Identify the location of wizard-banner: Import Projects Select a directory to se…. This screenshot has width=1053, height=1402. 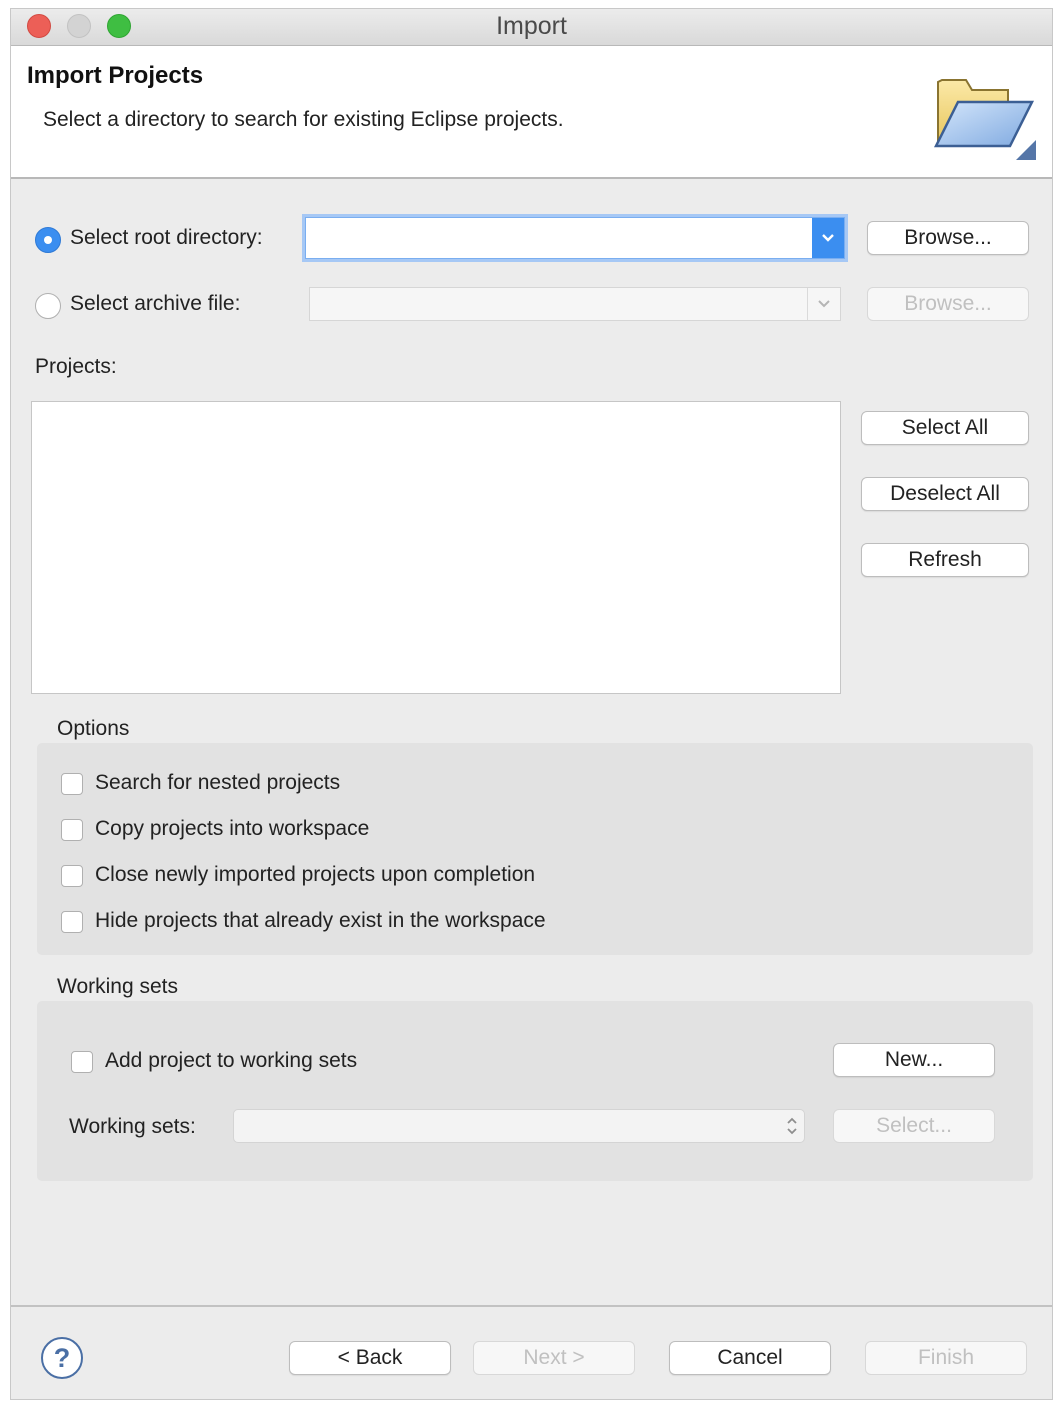
(531, 112).